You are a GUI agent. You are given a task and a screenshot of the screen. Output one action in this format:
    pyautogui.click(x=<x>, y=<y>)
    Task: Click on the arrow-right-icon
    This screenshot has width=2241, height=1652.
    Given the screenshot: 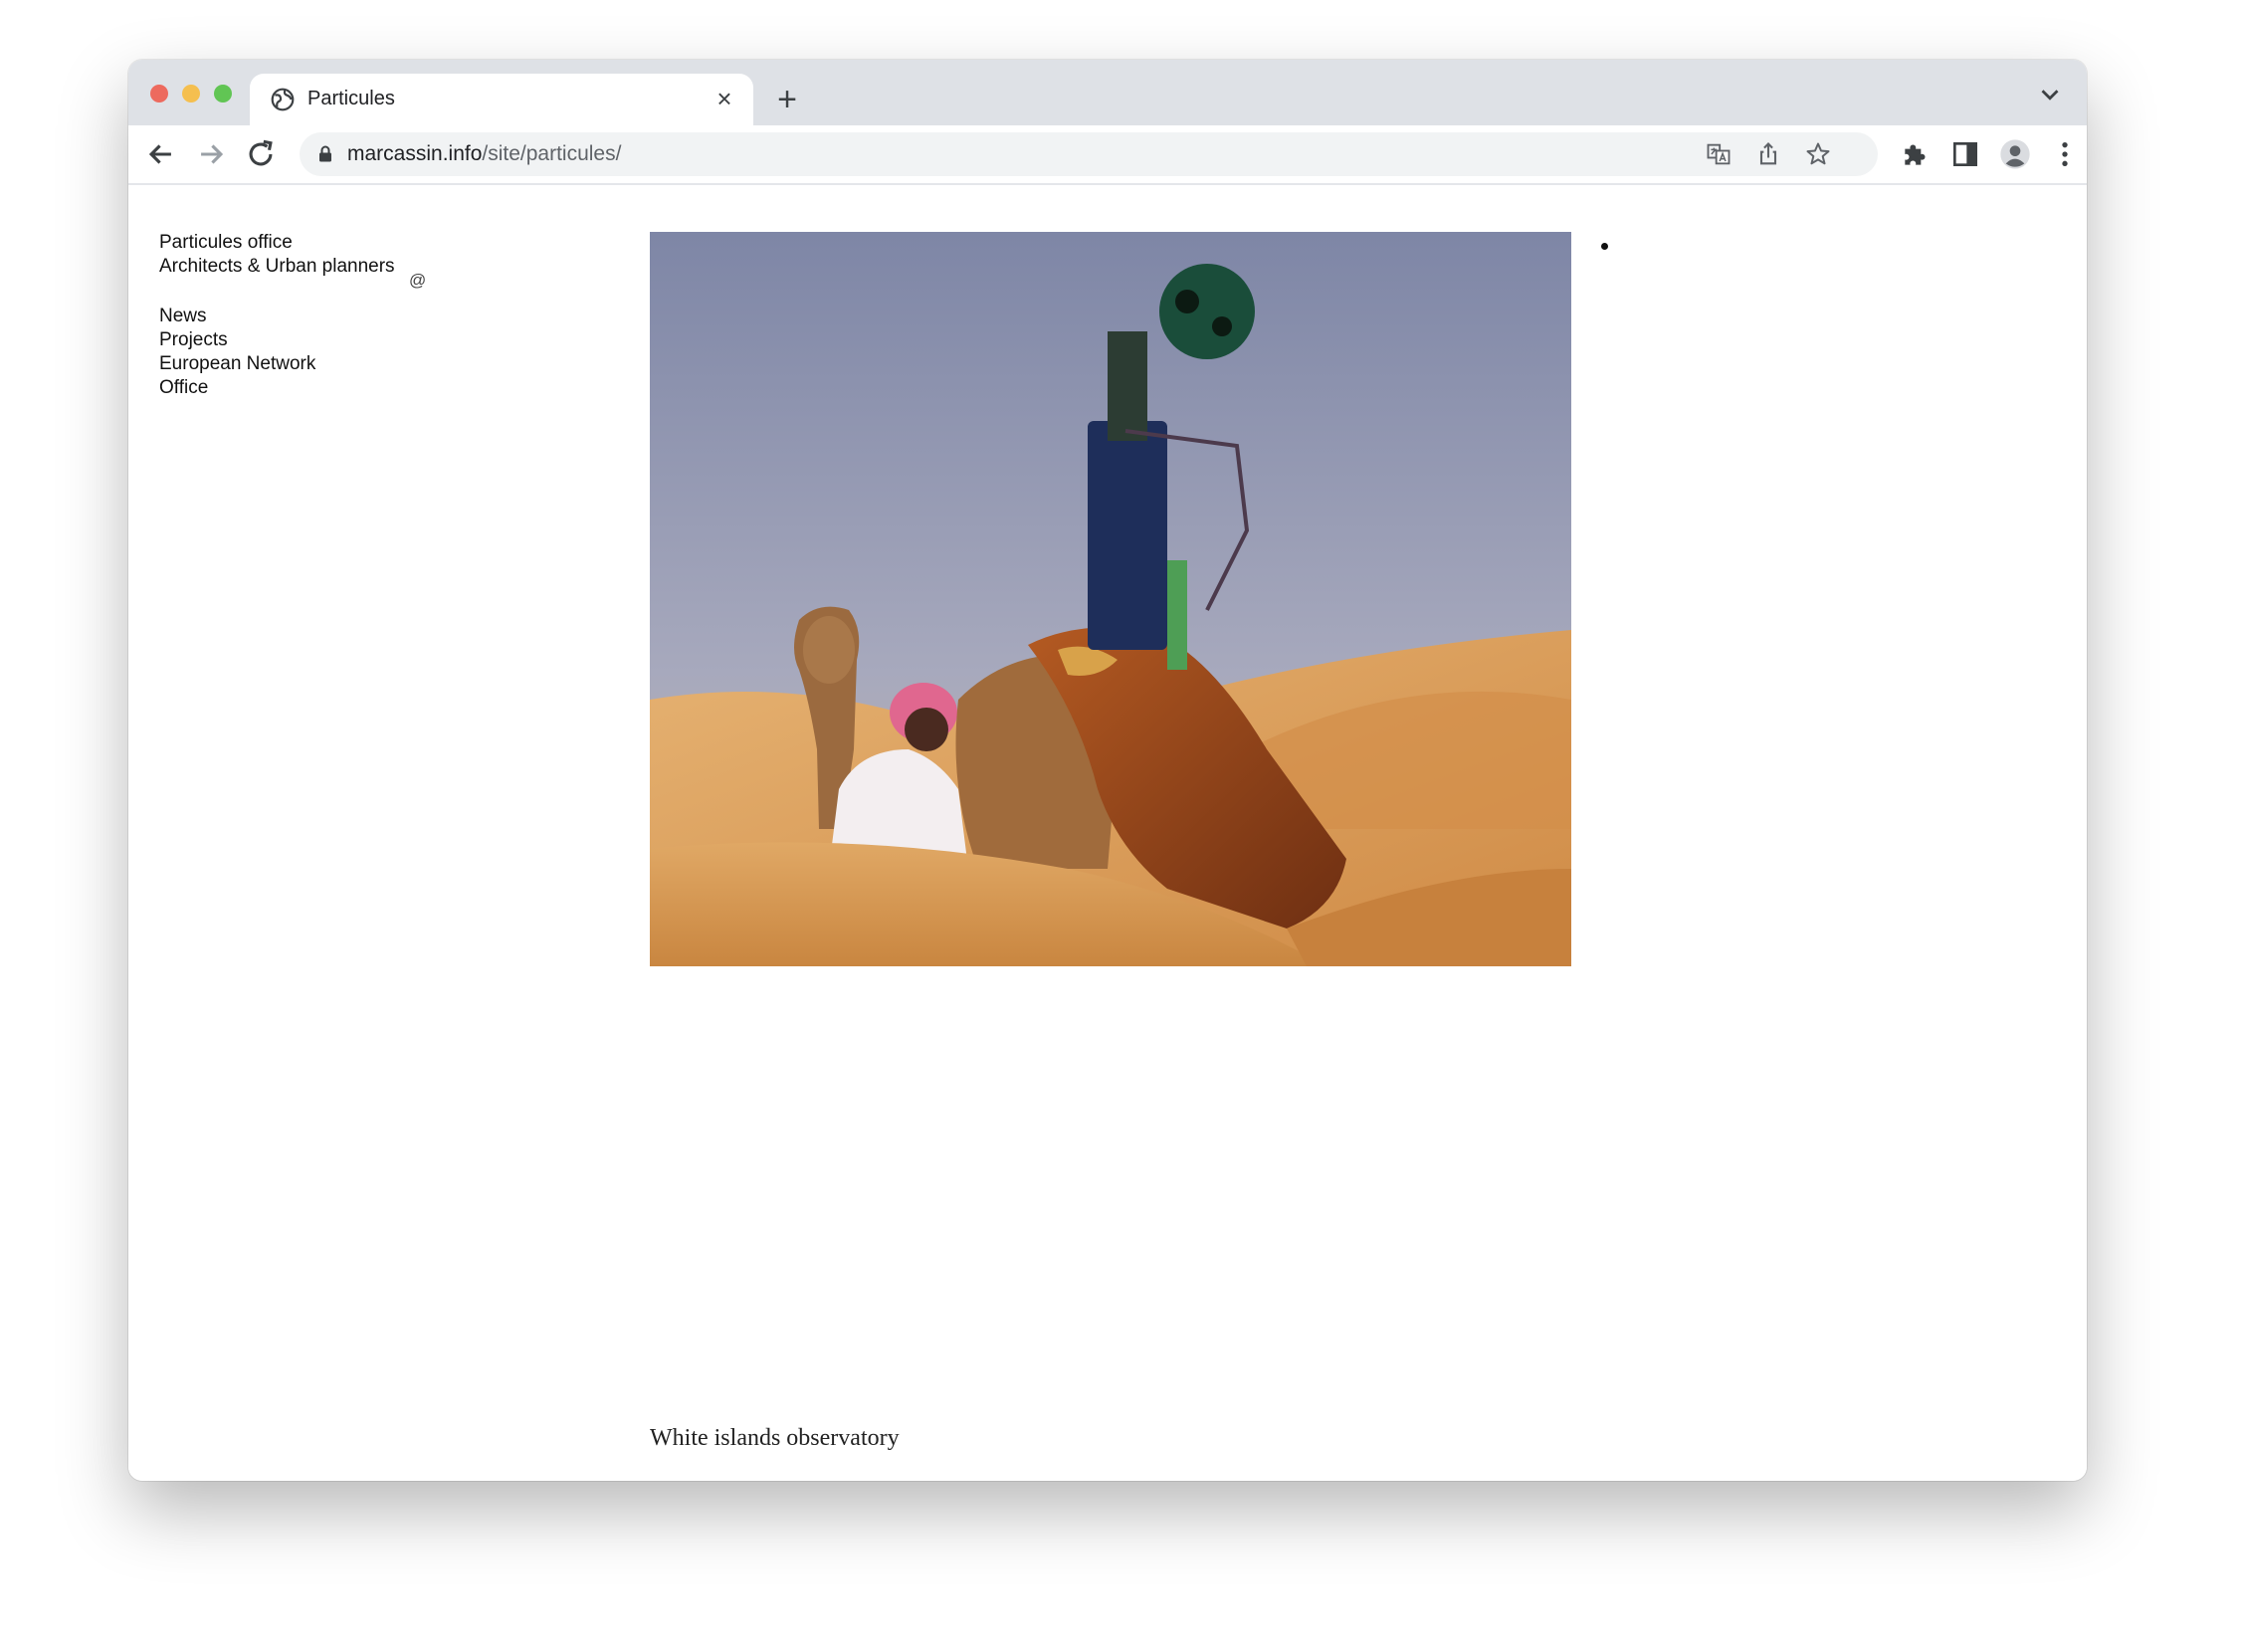 What is the action you would take?
    pyautogui.click(x=212, y=154)
    